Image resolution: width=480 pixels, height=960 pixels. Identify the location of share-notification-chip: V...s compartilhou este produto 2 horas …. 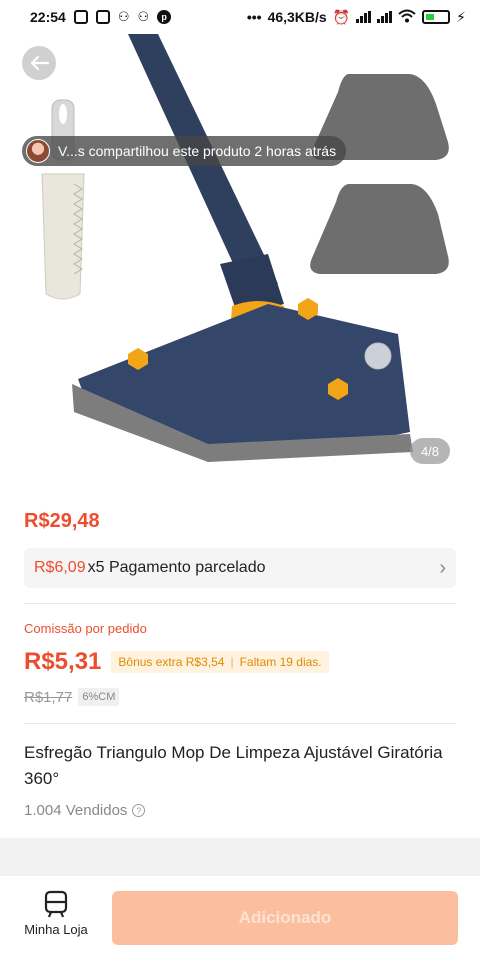
(184, 151).